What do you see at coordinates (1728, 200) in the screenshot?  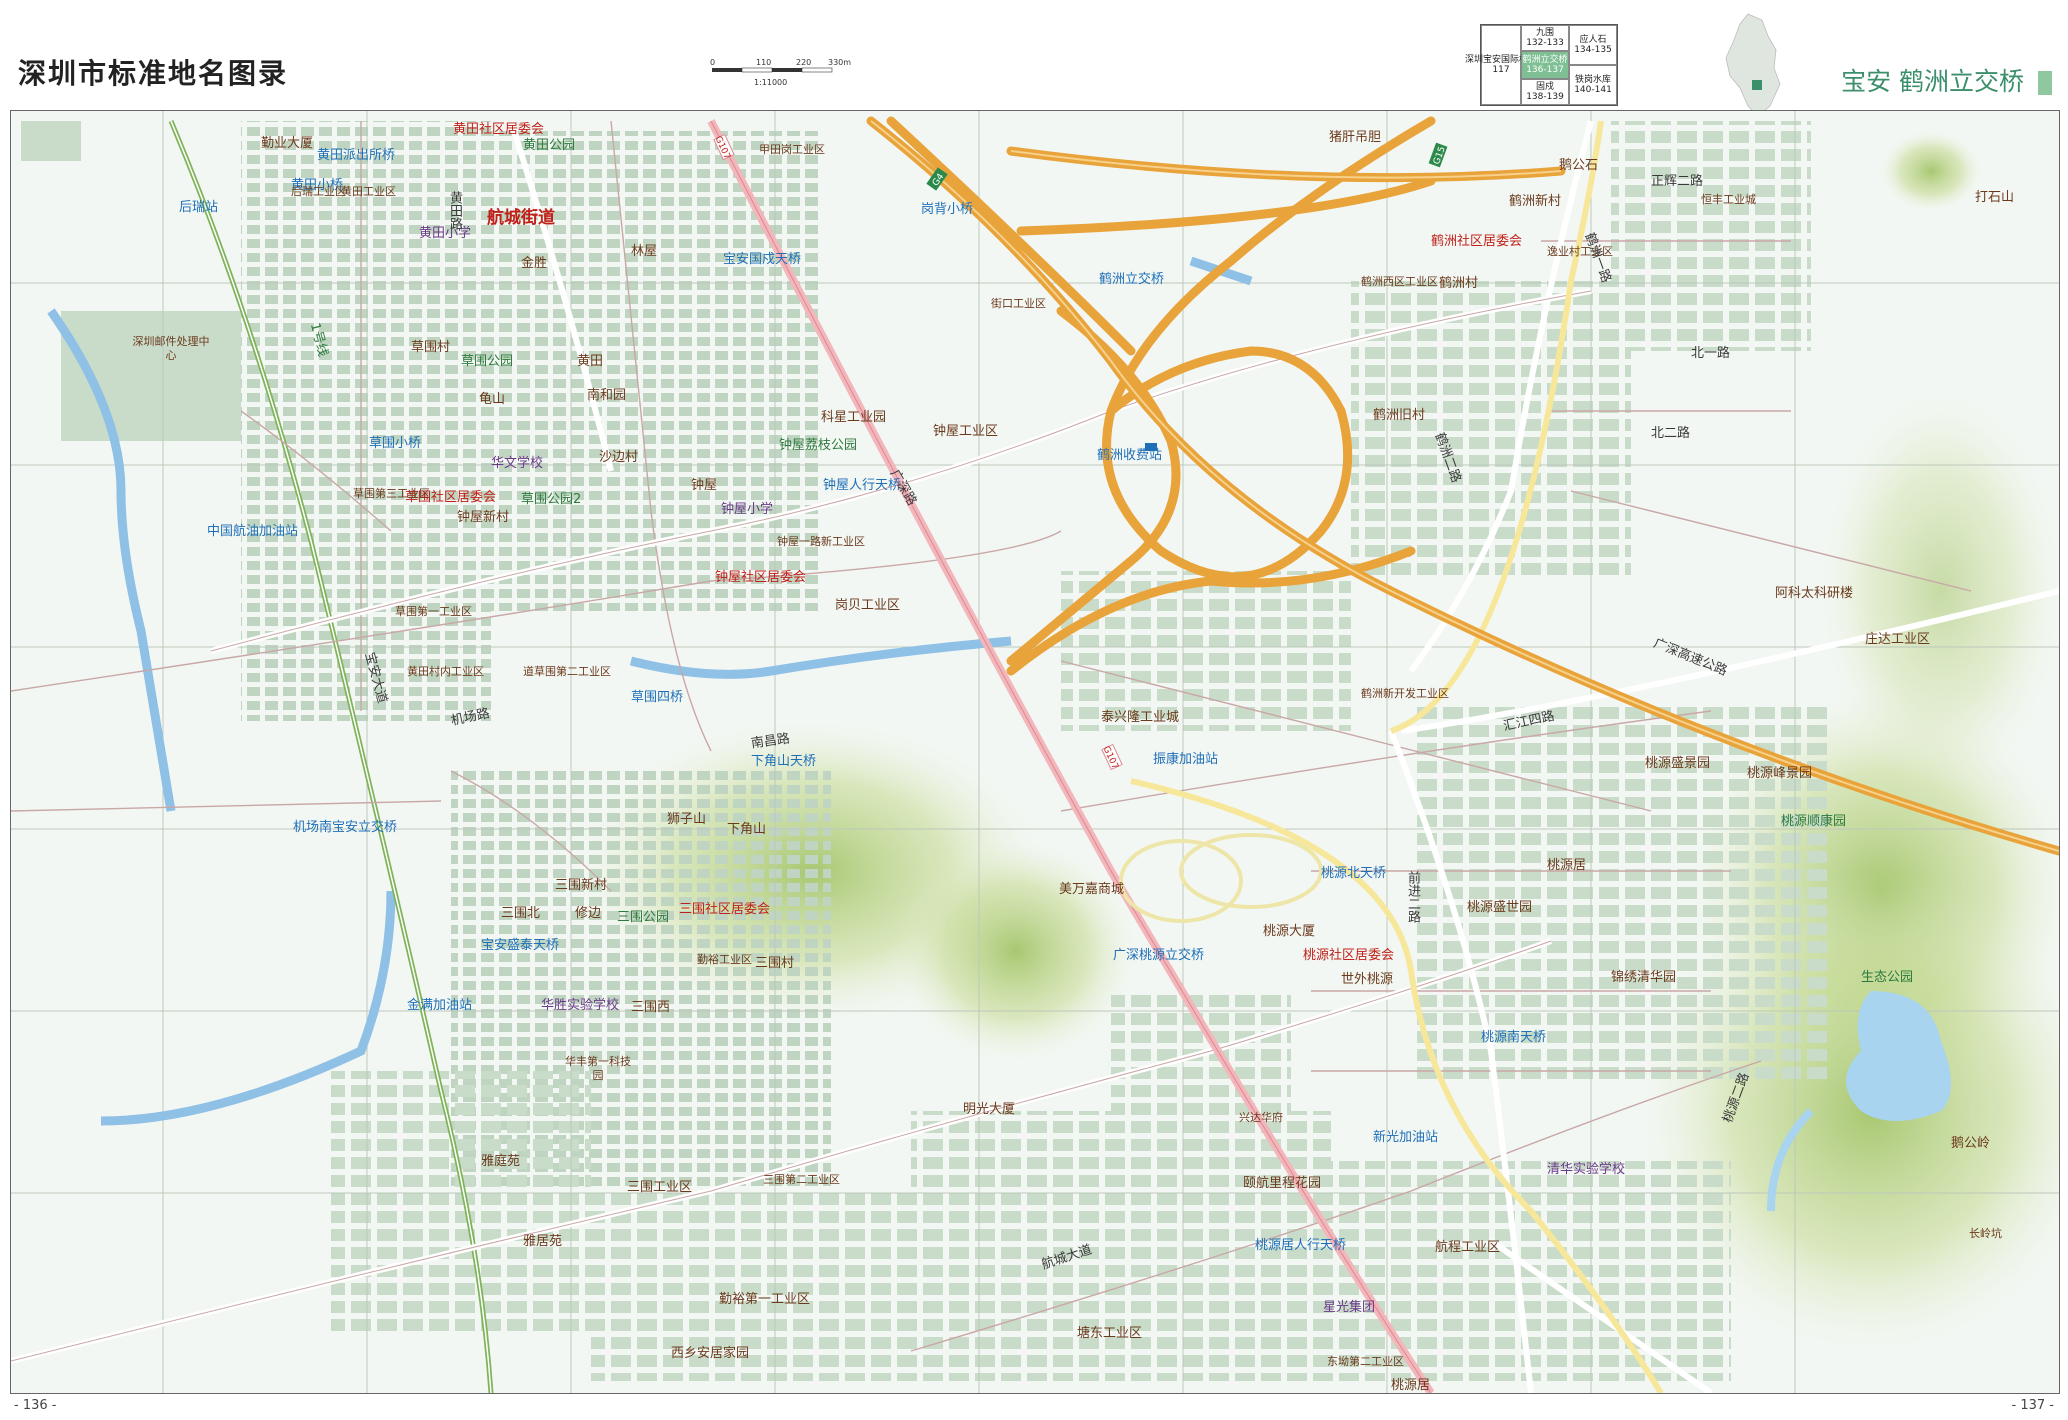 I see `label-hengfeng-industrial: 恒丰工业城` at bounding box center [1728, 200].